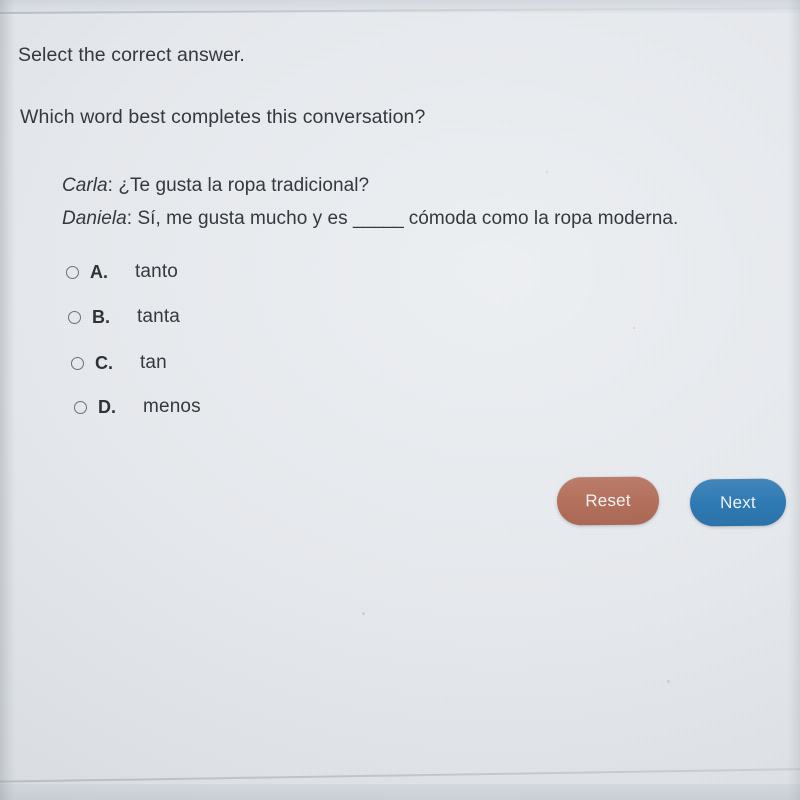  What do you see at coordinates (131, 55) in the screenshot?
I see `instruction-text: Select the correct answer.` at bounding box center [131, 55].